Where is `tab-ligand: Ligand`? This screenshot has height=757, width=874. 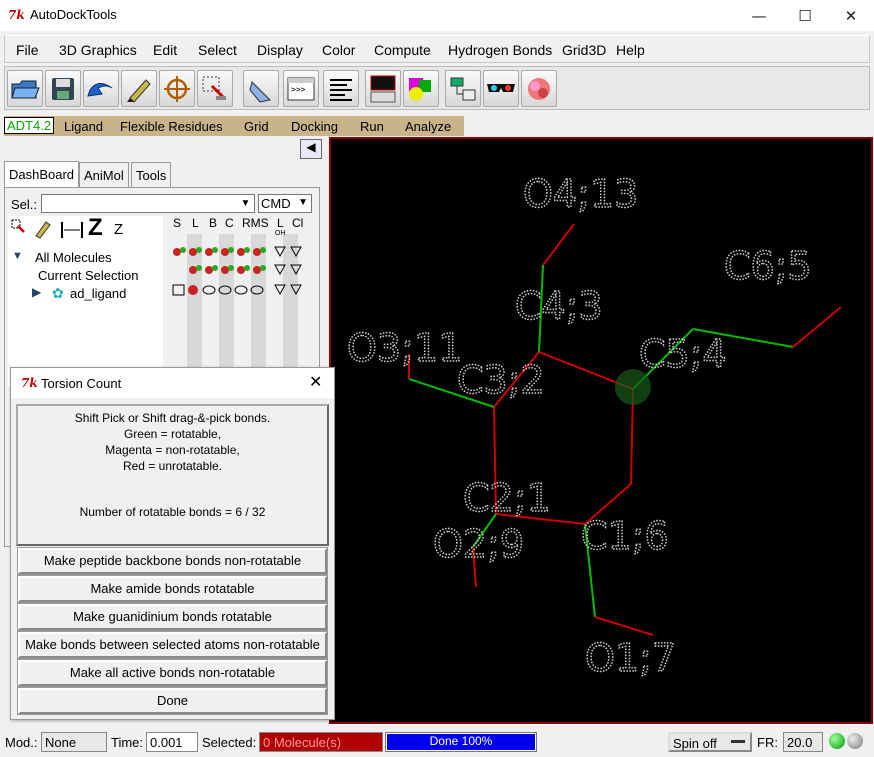
tab-ligand: Ligand is located at coordinates (83, 126).